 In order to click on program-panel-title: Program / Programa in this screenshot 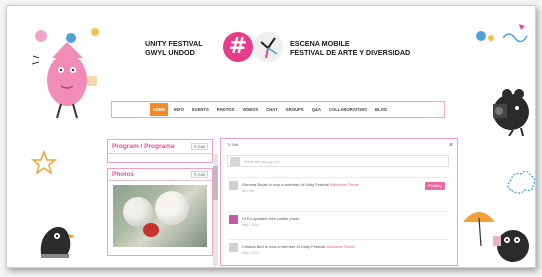, I will do `click(143, 146)`.